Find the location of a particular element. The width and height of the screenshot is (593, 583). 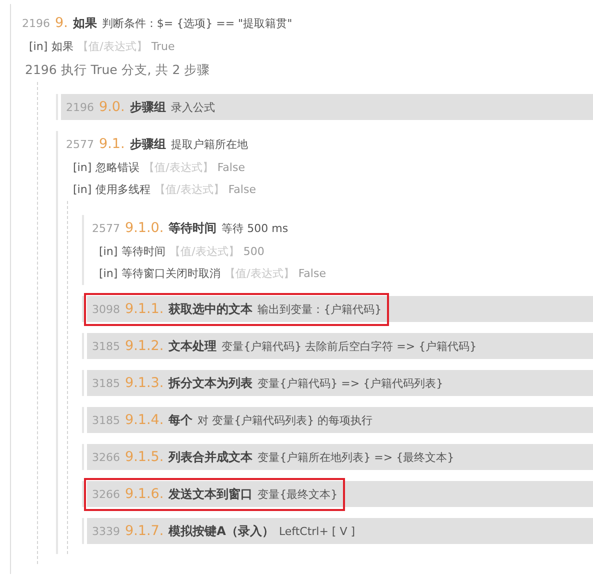

step-description: 判断条件：$= {选项} == "提取籍贯" is located at coordinates (197, 23).